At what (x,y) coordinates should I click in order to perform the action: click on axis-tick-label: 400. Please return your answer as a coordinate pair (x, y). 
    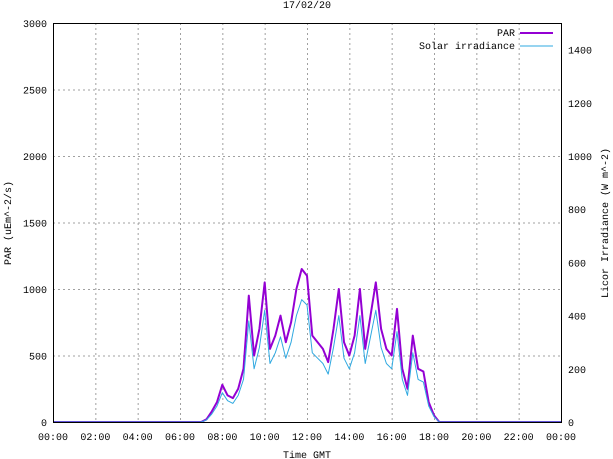
    Looking at the image, I should click on (577, 318).